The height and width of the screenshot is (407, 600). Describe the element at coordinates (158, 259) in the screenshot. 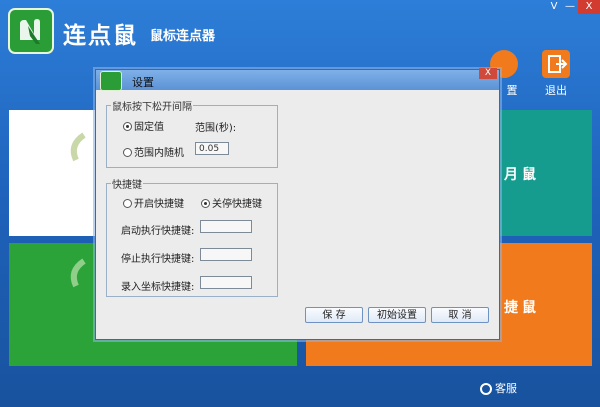

I see `stop-hotkey-label: 停止执行快捷键:` at that location.